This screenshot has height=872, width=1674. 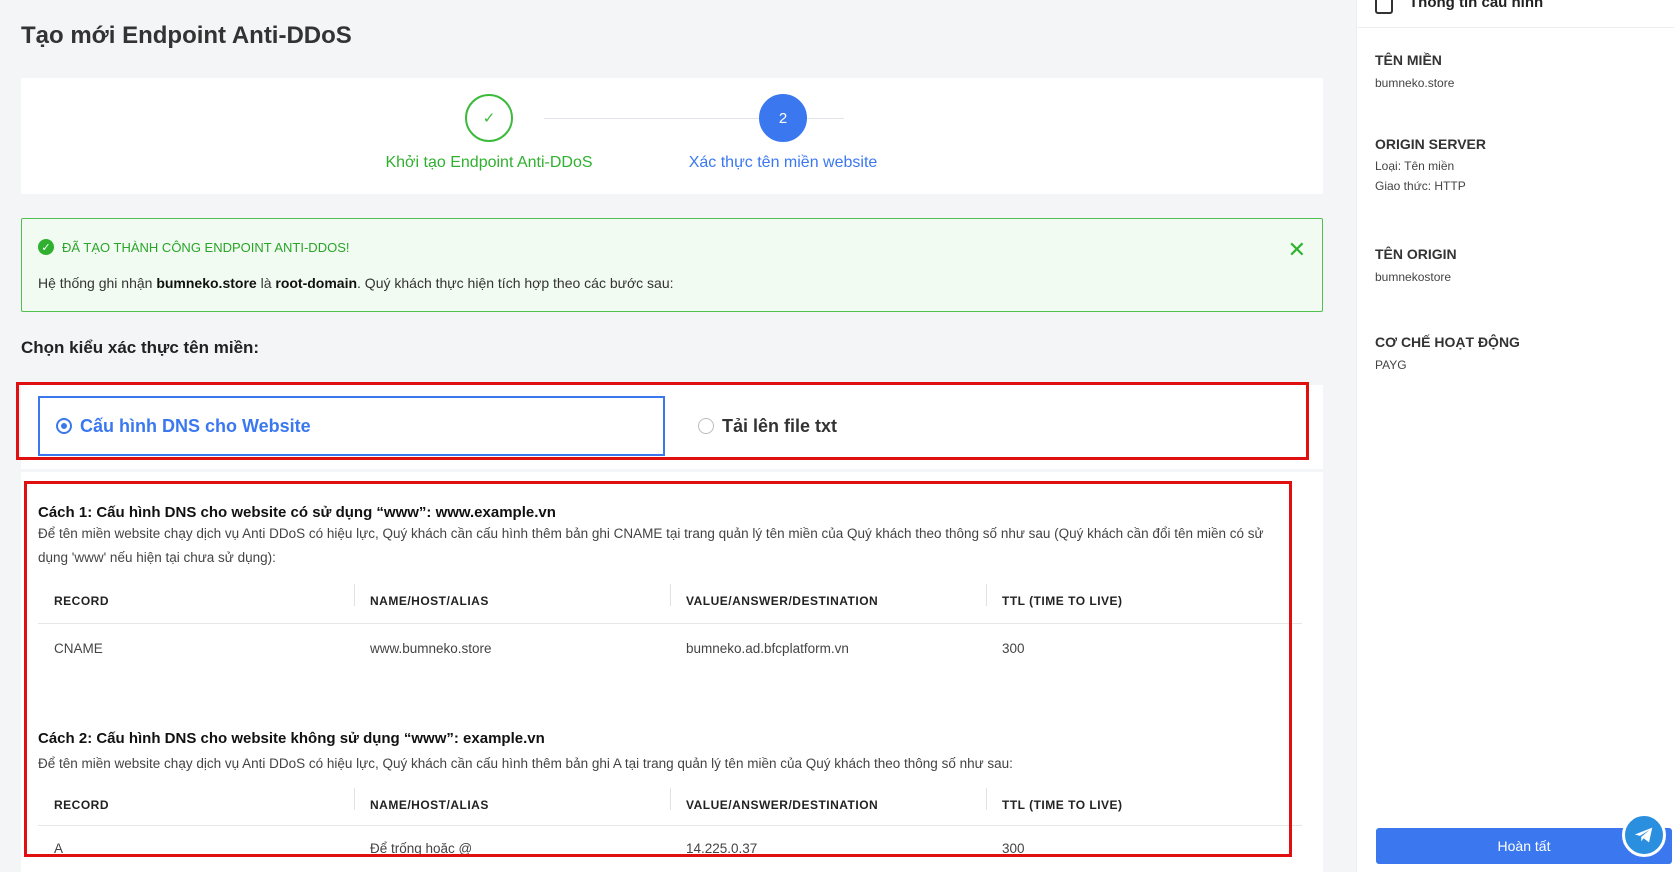 What do you see at coordinates (1476, 5) in the screenshot?
I see `sidebar-title: Thông tin cấu hình` at bounding box center [1476, 5].